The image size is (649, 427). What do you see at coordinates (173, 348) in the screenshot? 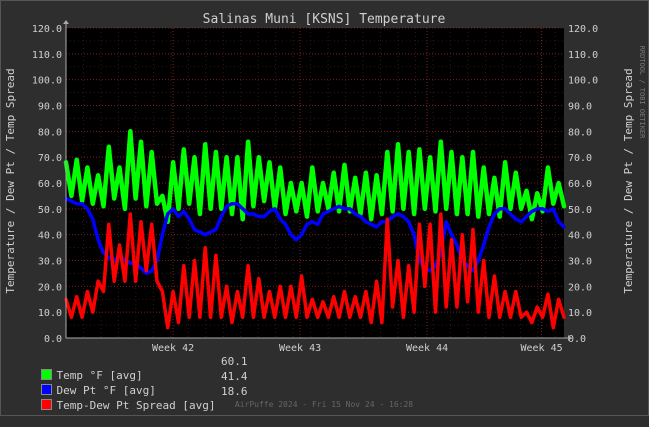
I see `x-tick-label: Week 42` at bounding box center [173, 348].